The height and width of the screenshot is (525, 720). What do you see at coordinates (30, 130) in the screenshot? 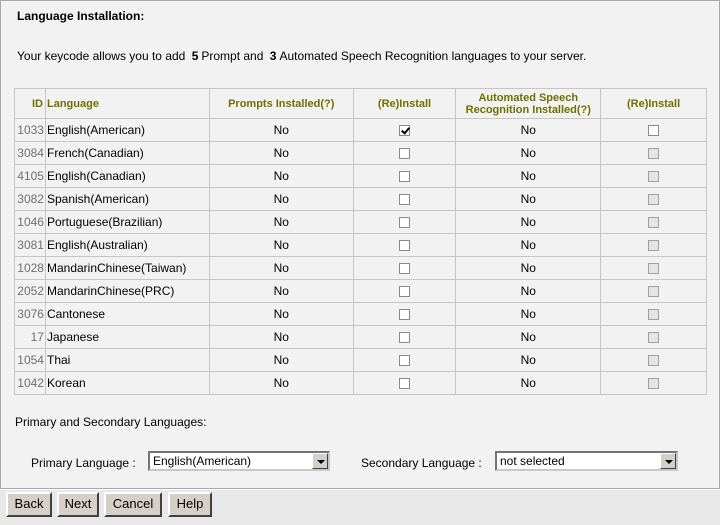
I see `language-id: 1033` at bounding box center [30, 130].